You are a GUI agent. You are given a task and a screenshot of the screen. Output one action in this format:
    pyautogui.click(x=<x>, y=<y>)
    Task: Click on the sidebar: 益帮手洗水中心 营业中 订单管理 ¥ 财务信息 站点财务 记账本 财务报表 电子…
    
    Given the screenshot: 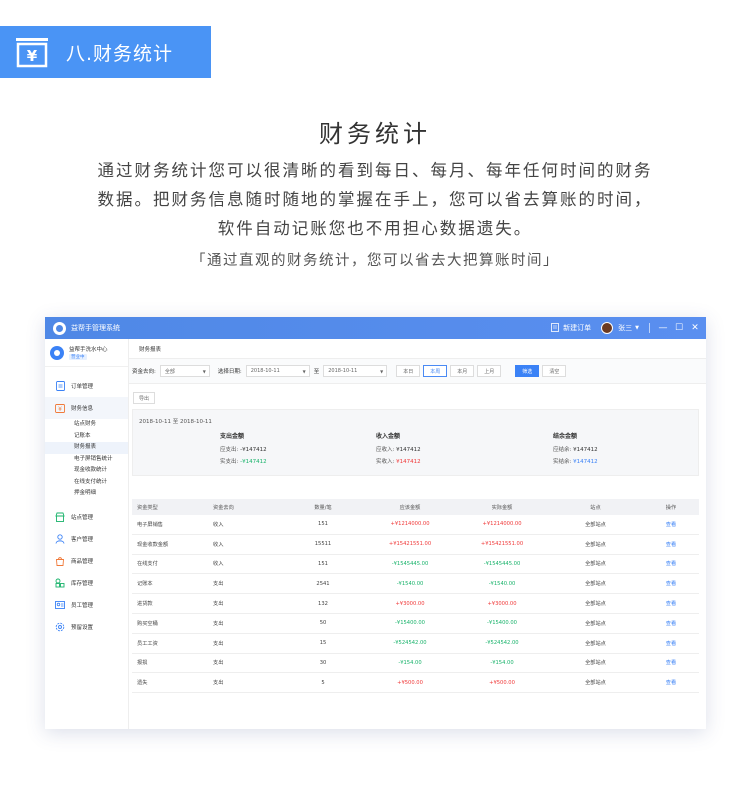 What is the action you would take?
    pyautogui.click(x=87, y=534)
    